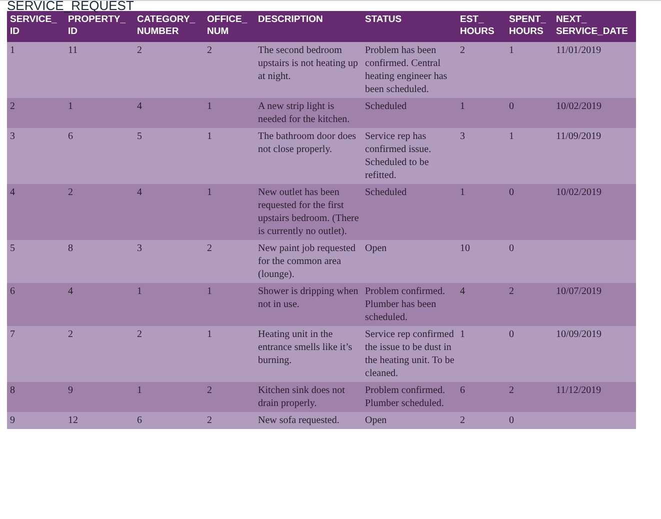 This screenshot has height=519, width=661. What do you see at coordinates (12, 334) in the screenshot?
I see `table-cell: 7` at bounding box center [12, 334].